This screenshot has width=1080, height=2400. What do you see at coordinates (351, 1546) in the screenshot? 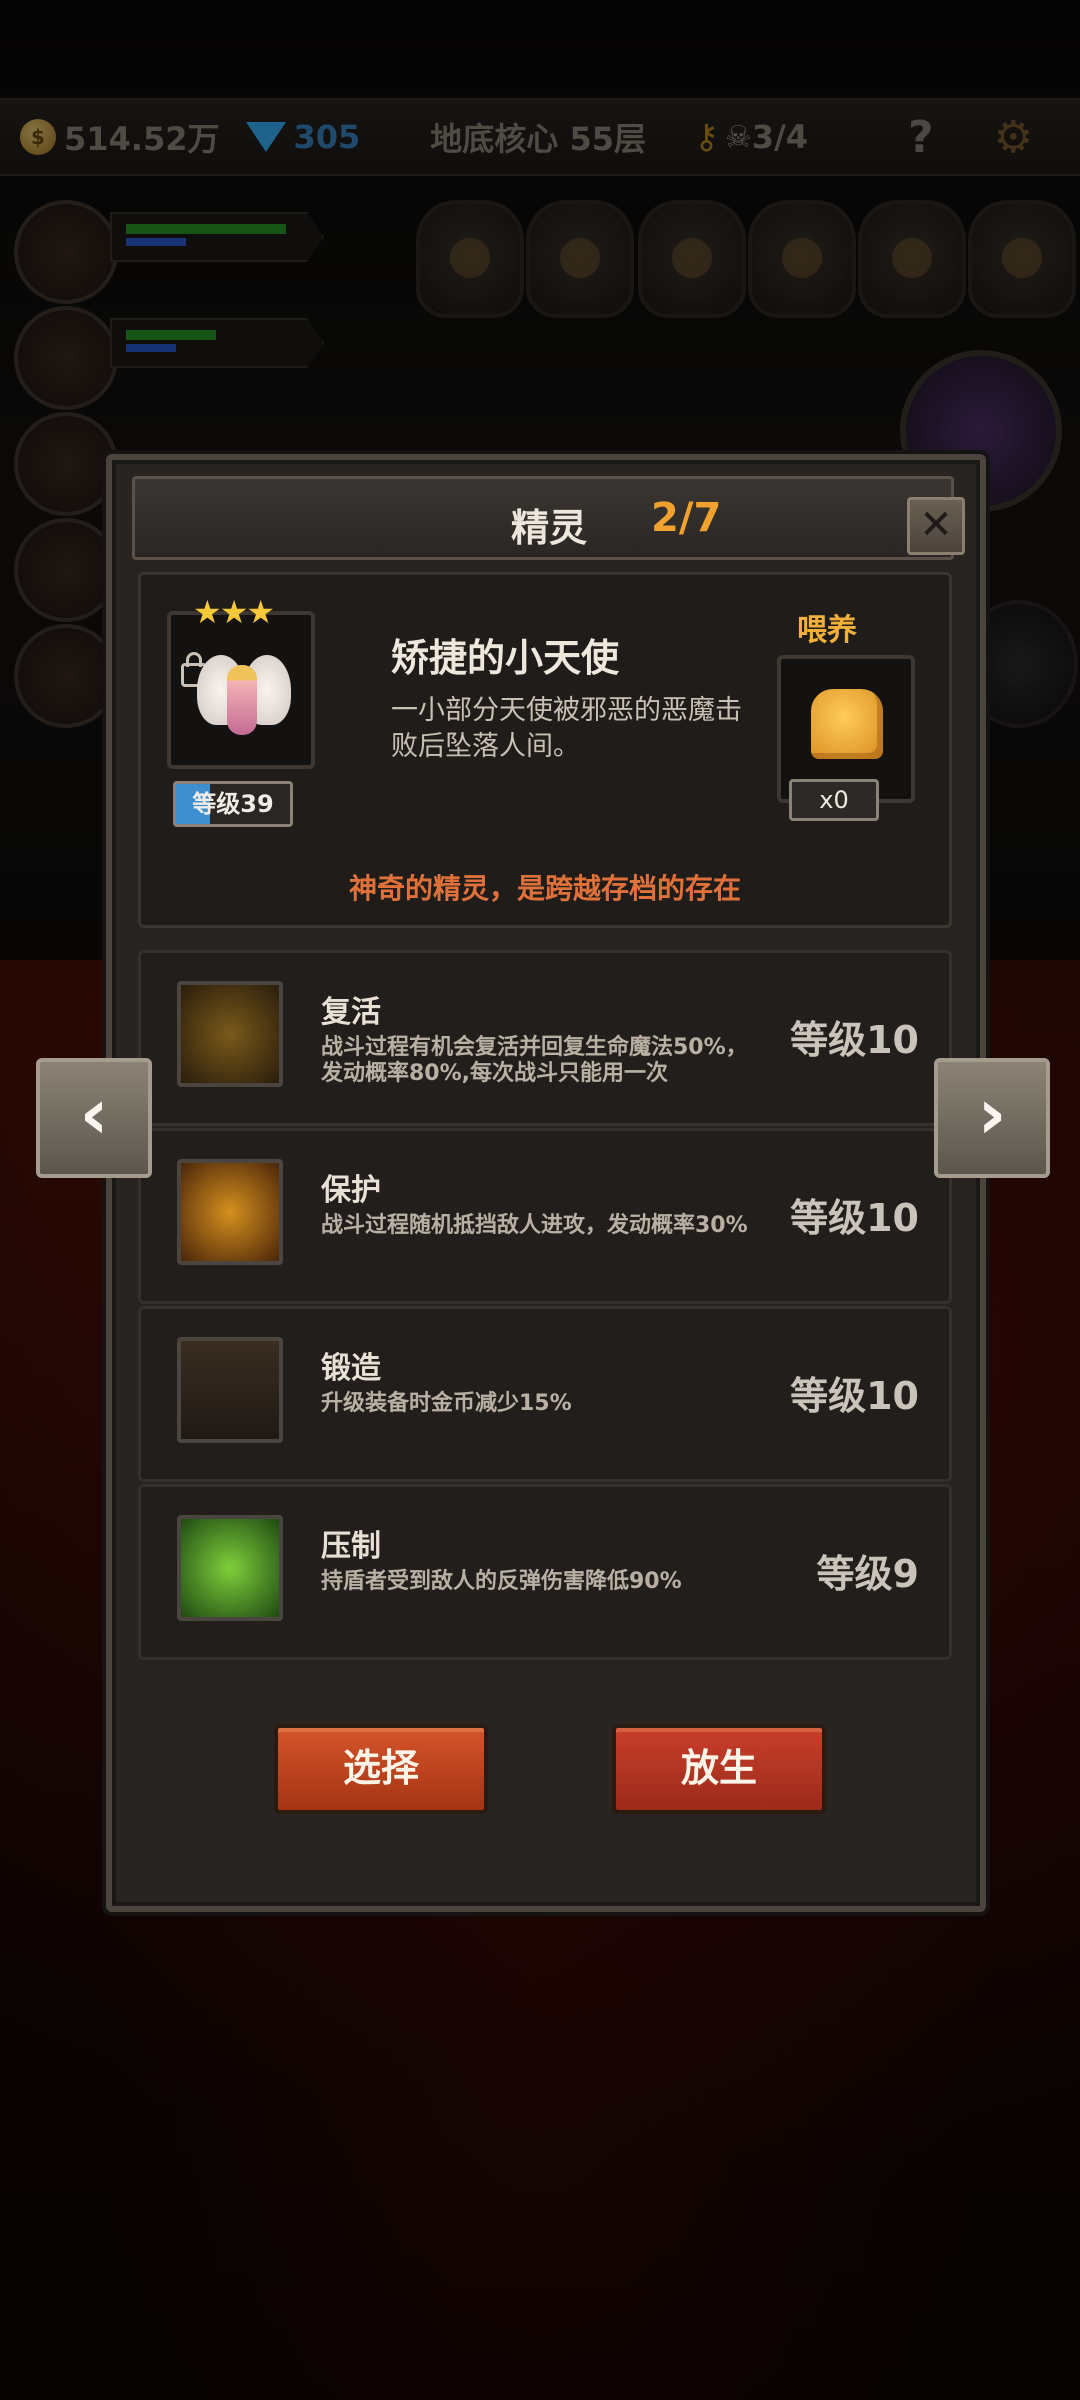
I see `skill-name: 压制` at bounding box center [351, 1546].